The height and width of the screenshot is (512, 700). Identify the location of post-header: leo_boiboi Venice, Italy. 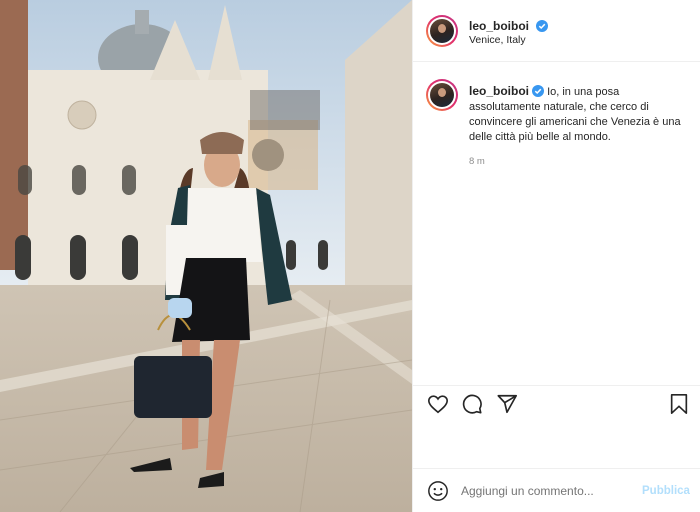
(556, 31).